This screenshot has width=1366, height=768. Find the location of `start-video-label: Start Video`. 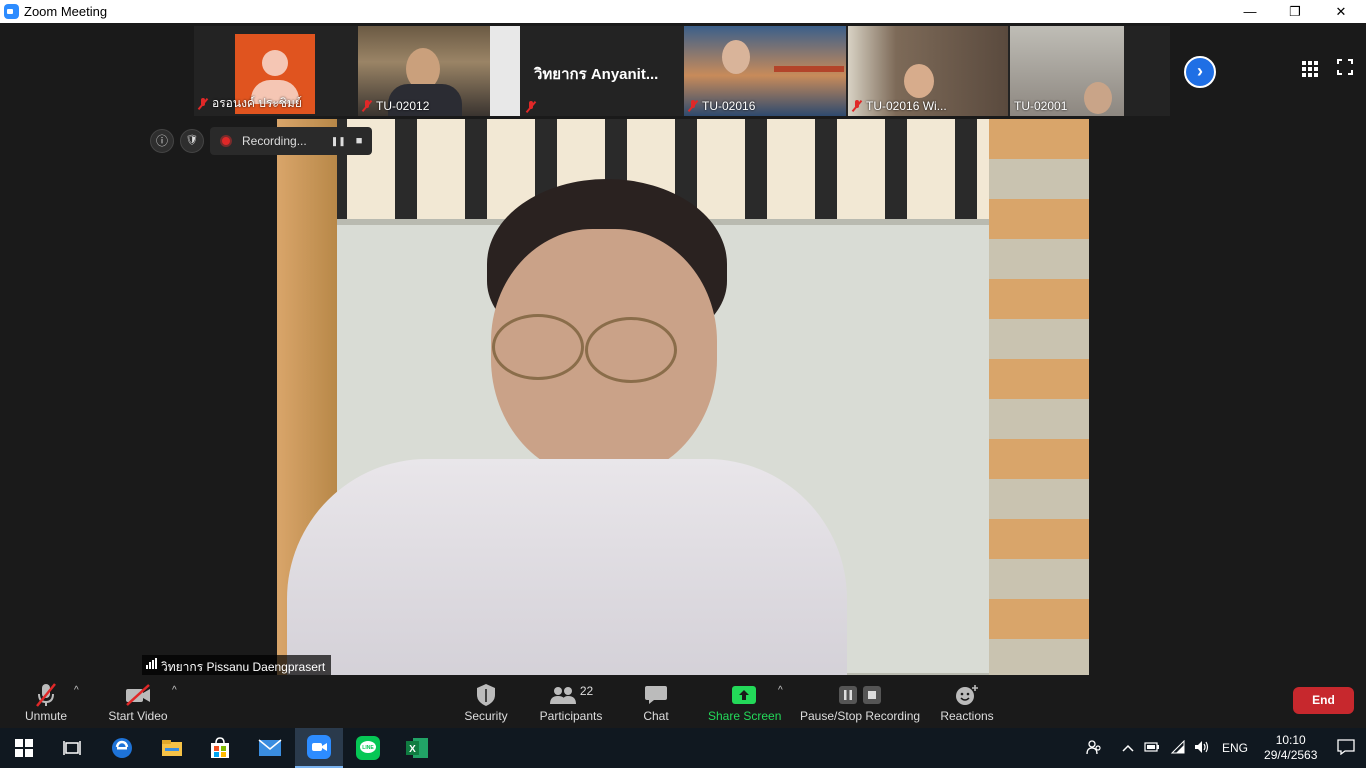

start-video-label: Start Video is located at coordinates (138, 716).